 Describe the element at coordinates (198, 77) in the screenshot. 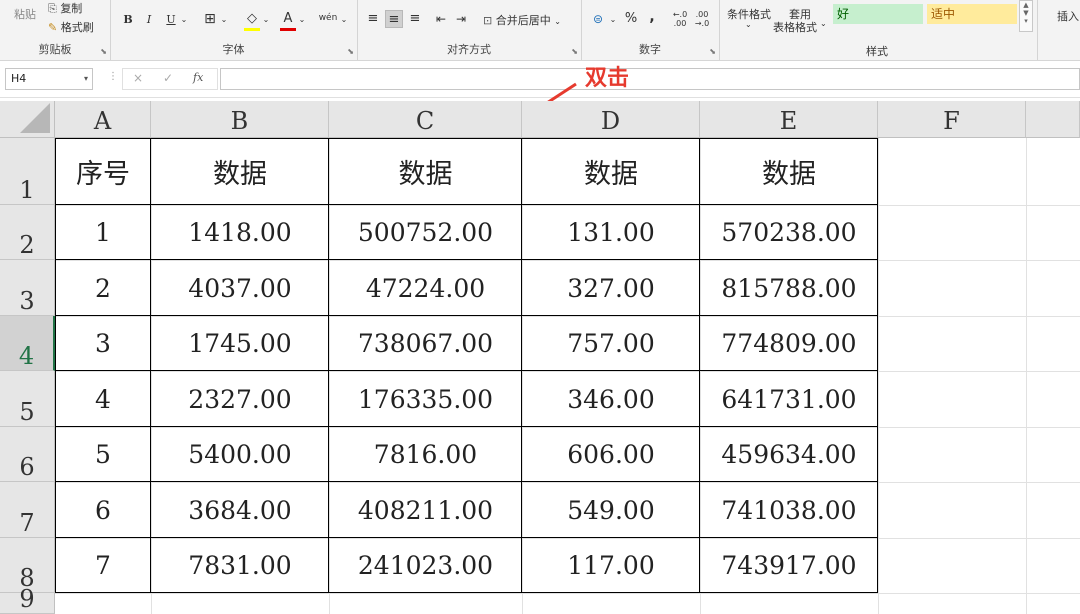

I see `insert-function-icon: fx` at that location.